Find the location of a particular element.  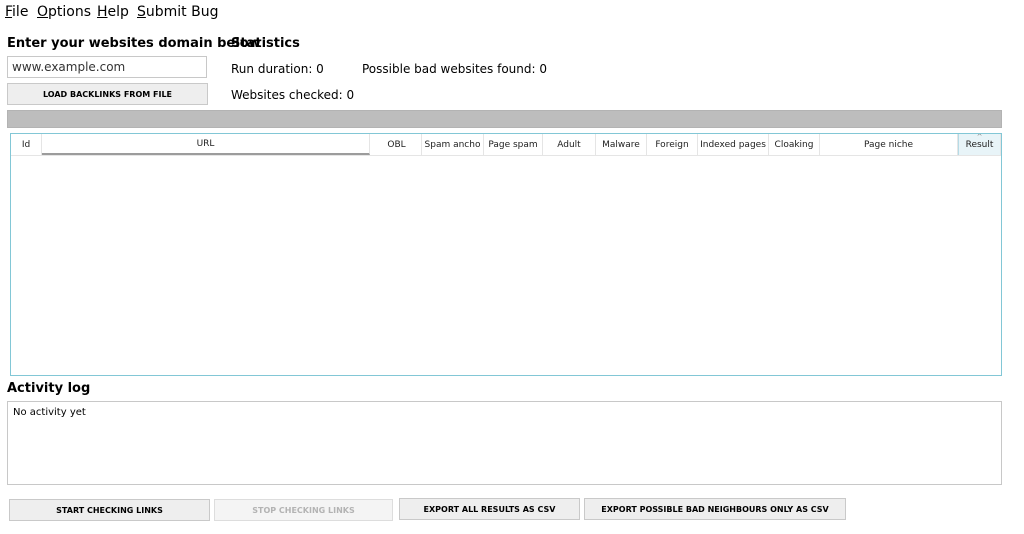

statistics-heading: Statistics is located at coordinates (265, 43).